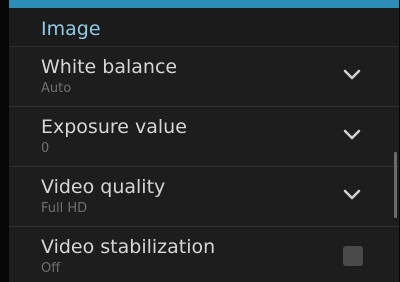  I want to click on setting-title: White balance, so click(109, 67).